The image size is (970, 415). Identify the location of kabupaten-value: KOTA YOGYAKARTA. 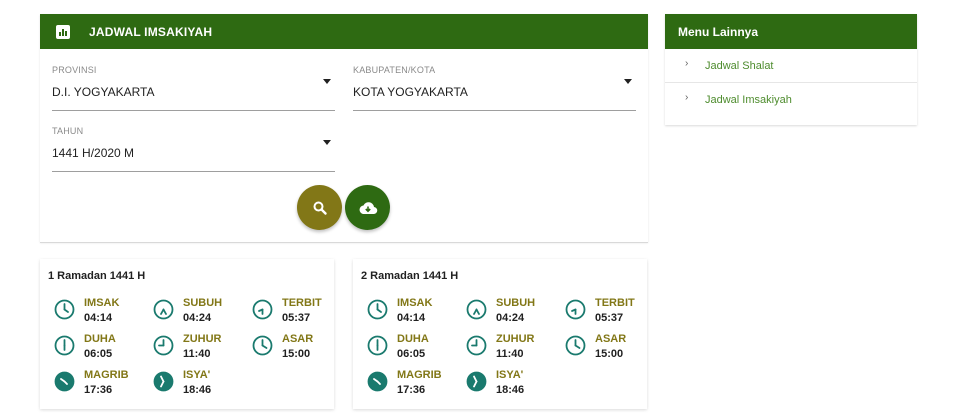
(410, 92).